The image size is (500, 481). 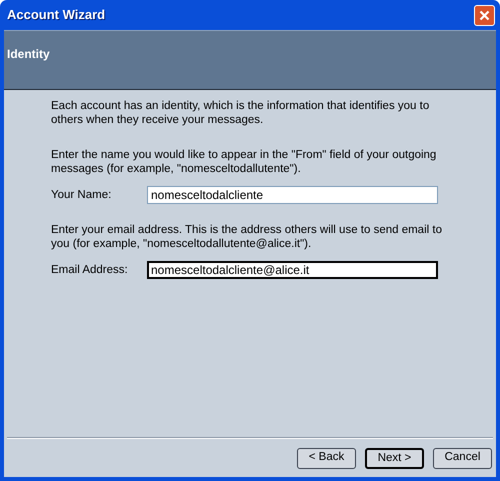 What do you see at coordinates (394, 458) in the screenshot?
I see `wizard-button: Next >` at bounding box center [394, 458].